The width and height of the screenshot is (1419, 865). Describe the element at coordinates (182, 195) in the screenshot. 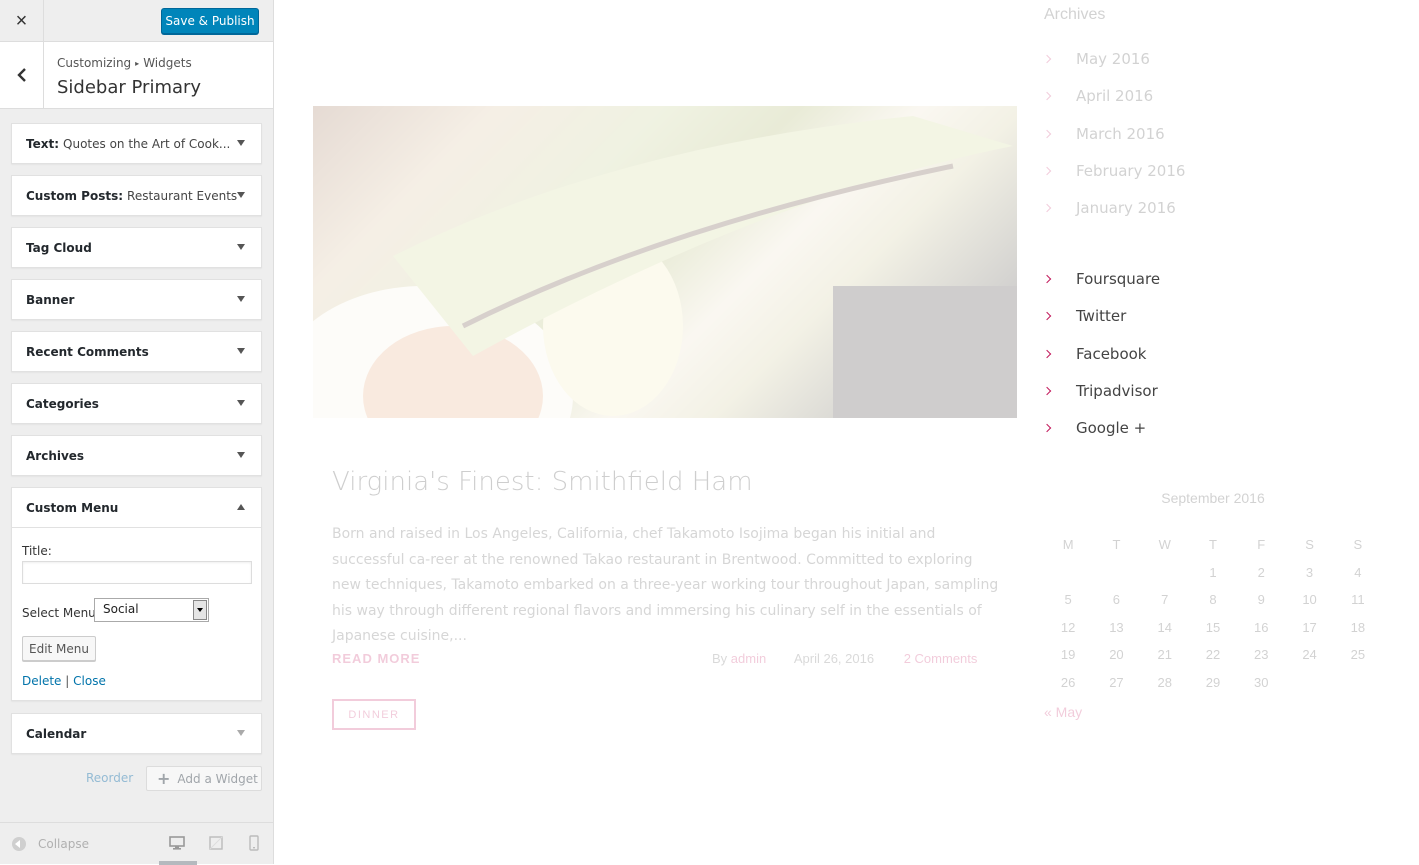

I see `widget-title: Restaurant Events` at that location.